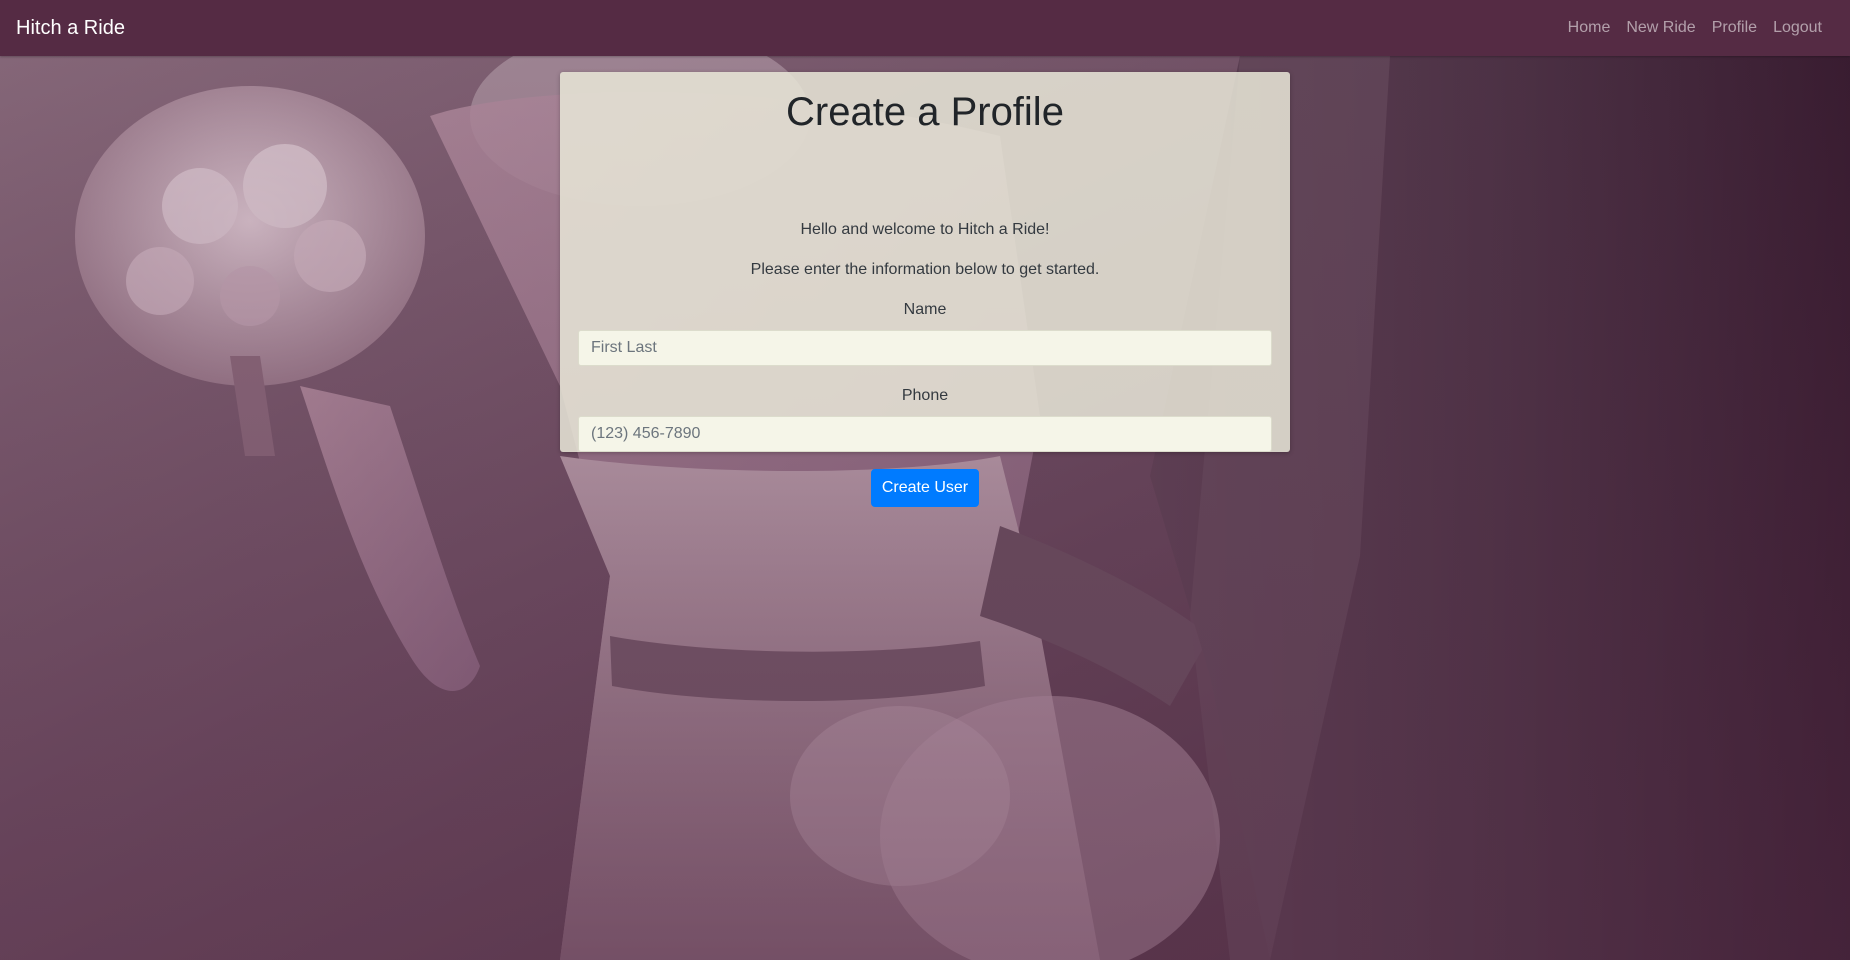 The image size is (1850, 960). I want to click on create-user-button: Create User, so click(925, 488).